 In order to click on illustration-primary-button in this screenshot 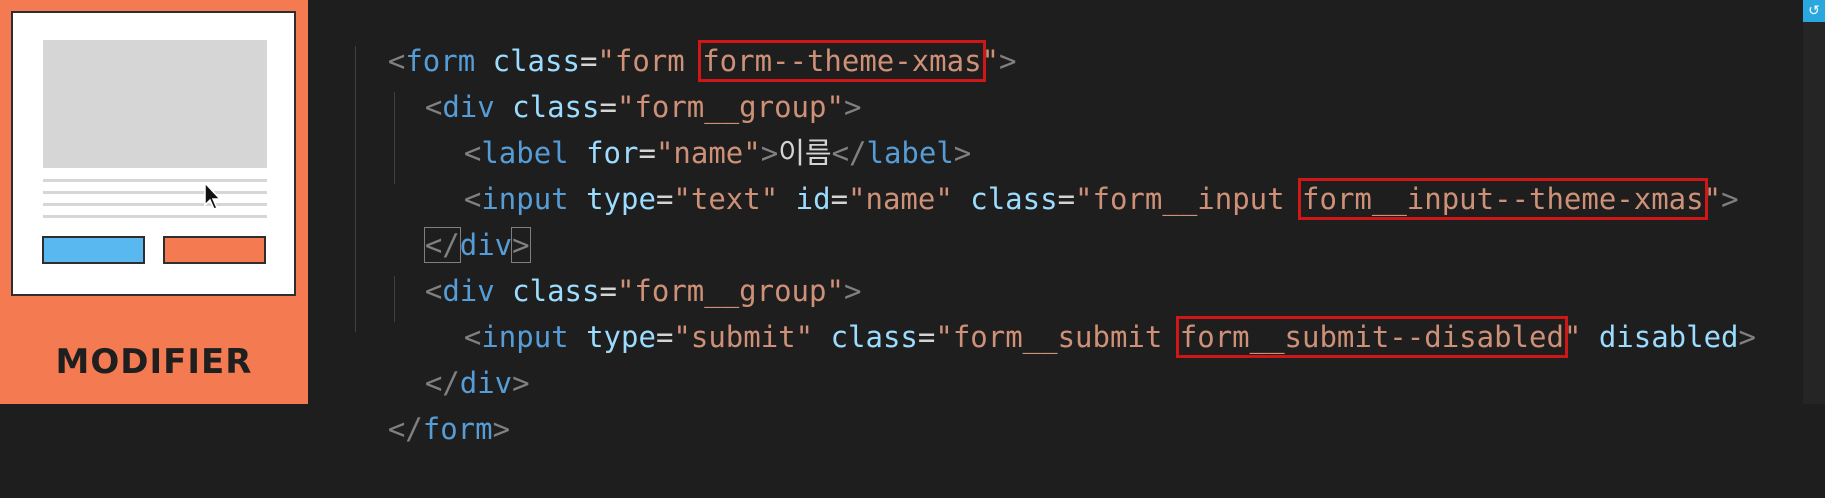, I will do `click(93, 250)`.